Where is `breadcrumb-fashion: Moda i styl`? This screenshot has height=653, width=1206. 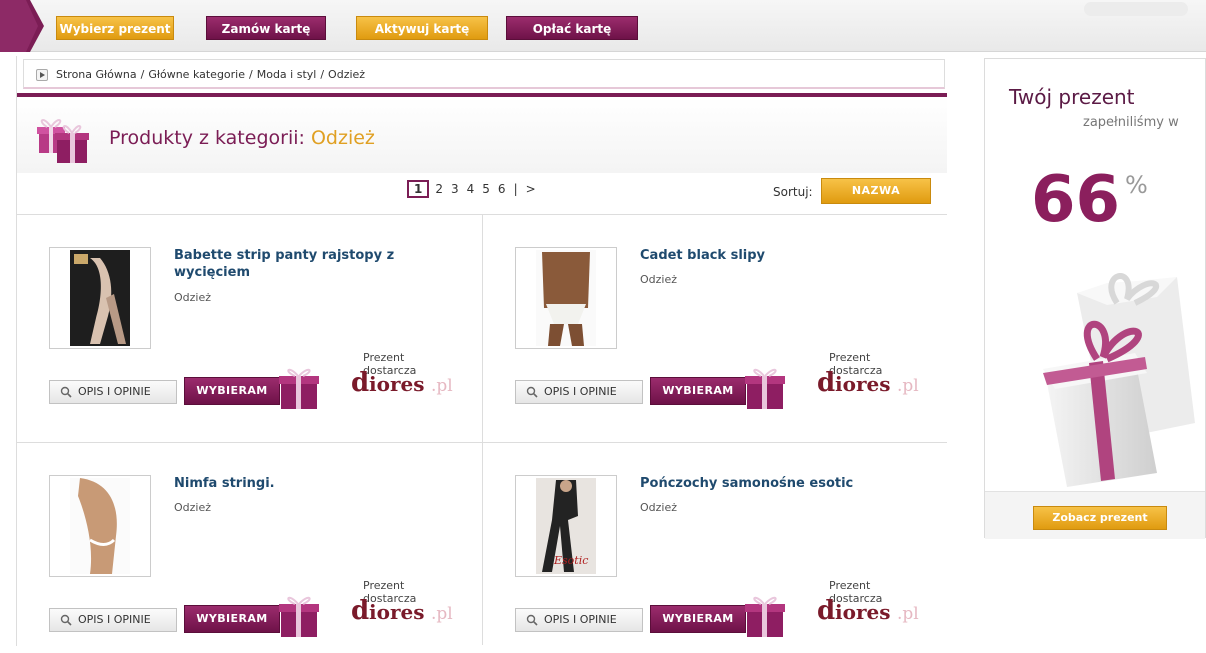
breadcrumb-fashion: Moda i styl is located at coordinates (287, 74).